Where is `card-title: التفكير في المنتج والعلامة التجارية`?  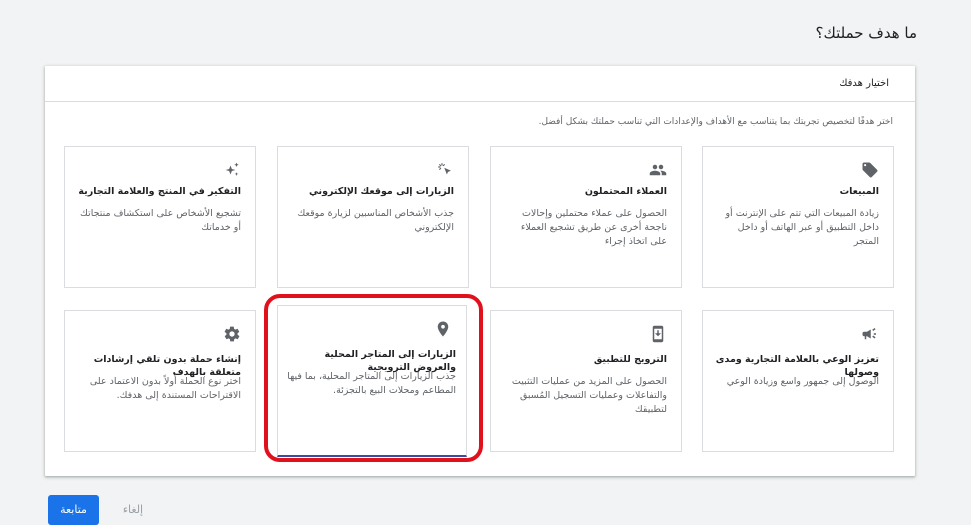 card-title: التفكير في المنتج والعلامة التجارية is located at coordinates (159, 191).